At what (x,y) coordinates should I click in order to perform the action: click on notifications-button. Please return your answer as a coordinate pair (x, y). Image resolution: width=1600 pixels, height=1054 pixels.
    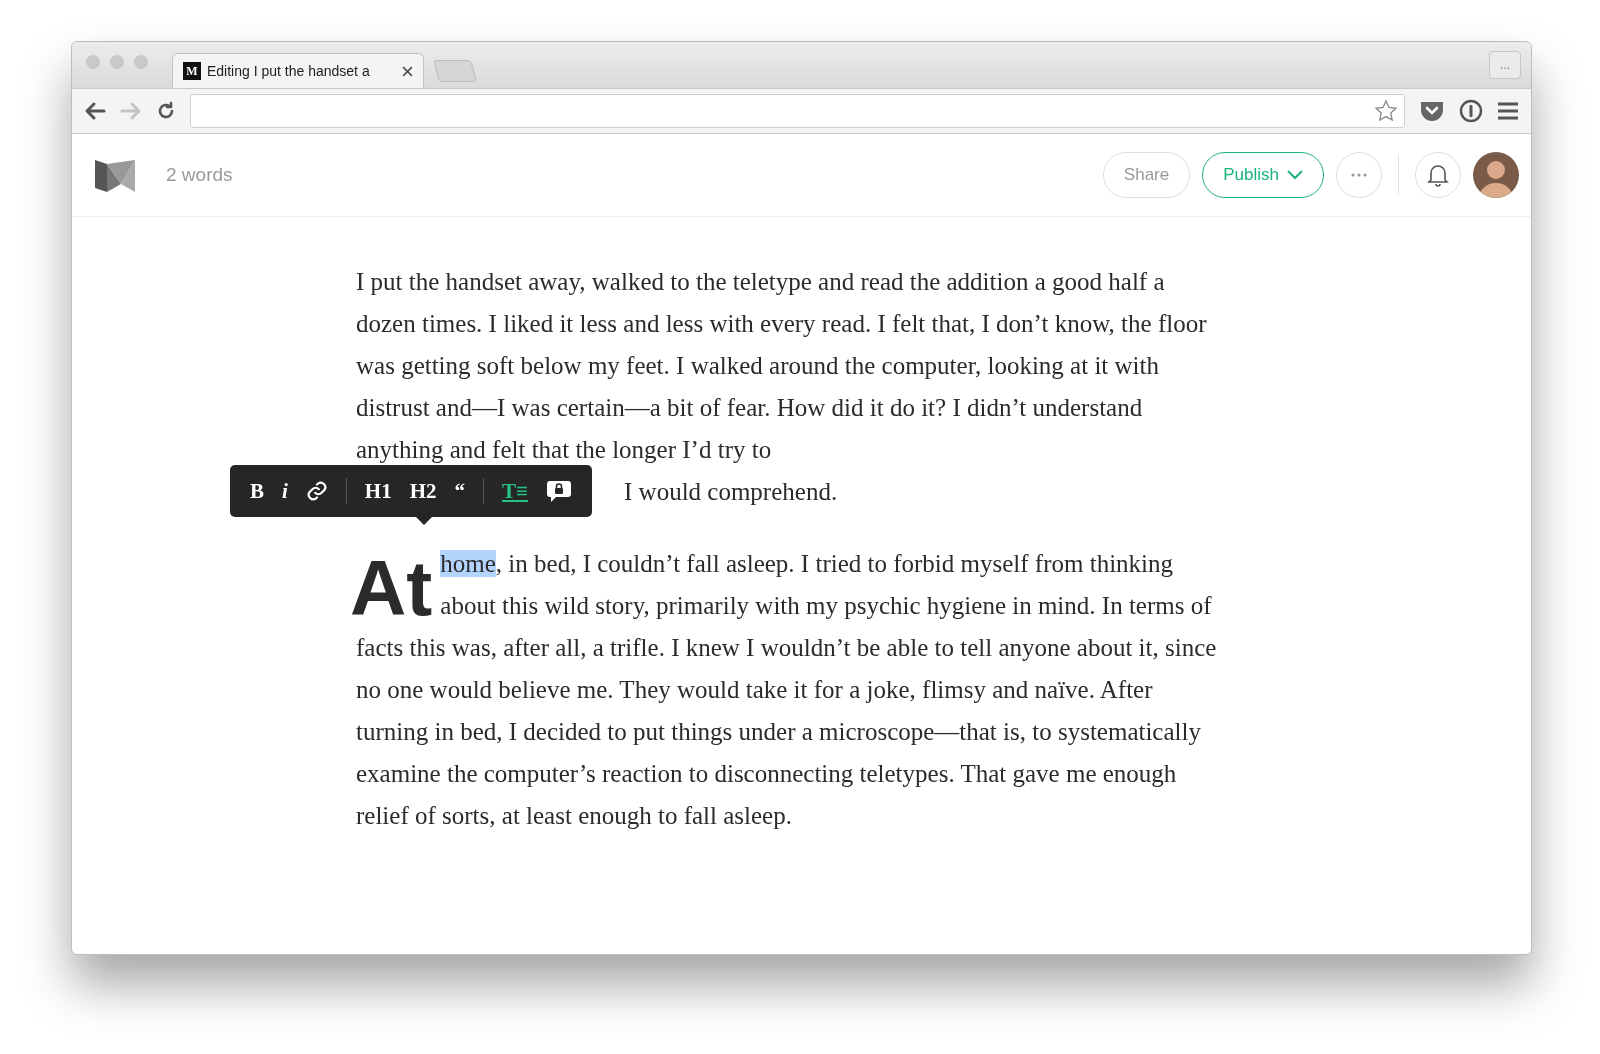
    Looking at the image, I should click on (1438, 175).